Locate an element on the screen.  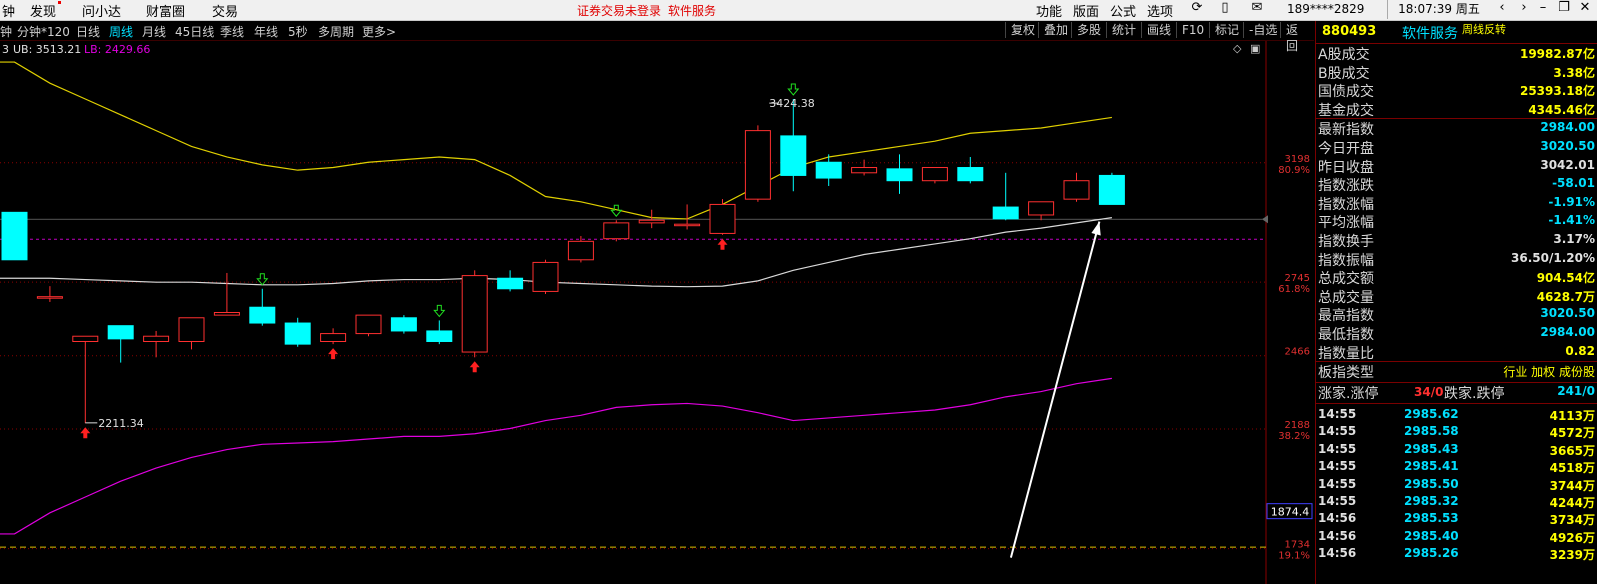
refresh-icon: ⟳ is located at coordinates (1197, 9).